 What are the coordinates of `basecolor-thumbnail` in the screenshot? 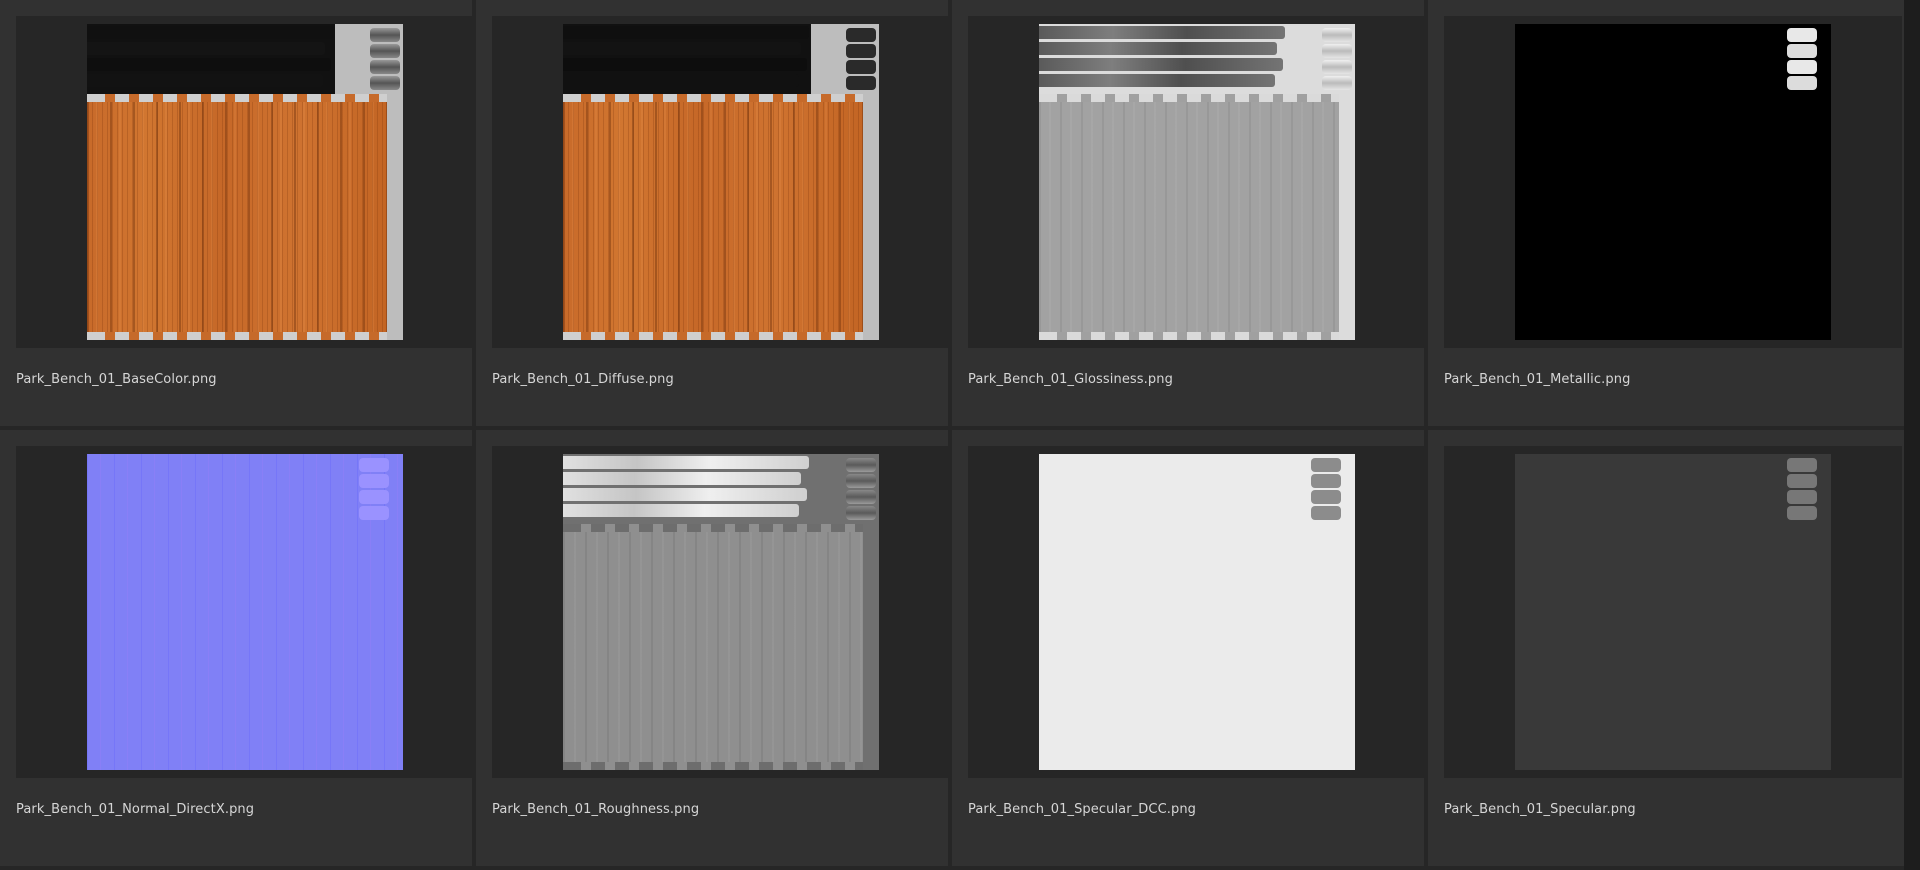 It's located at (245, 182).